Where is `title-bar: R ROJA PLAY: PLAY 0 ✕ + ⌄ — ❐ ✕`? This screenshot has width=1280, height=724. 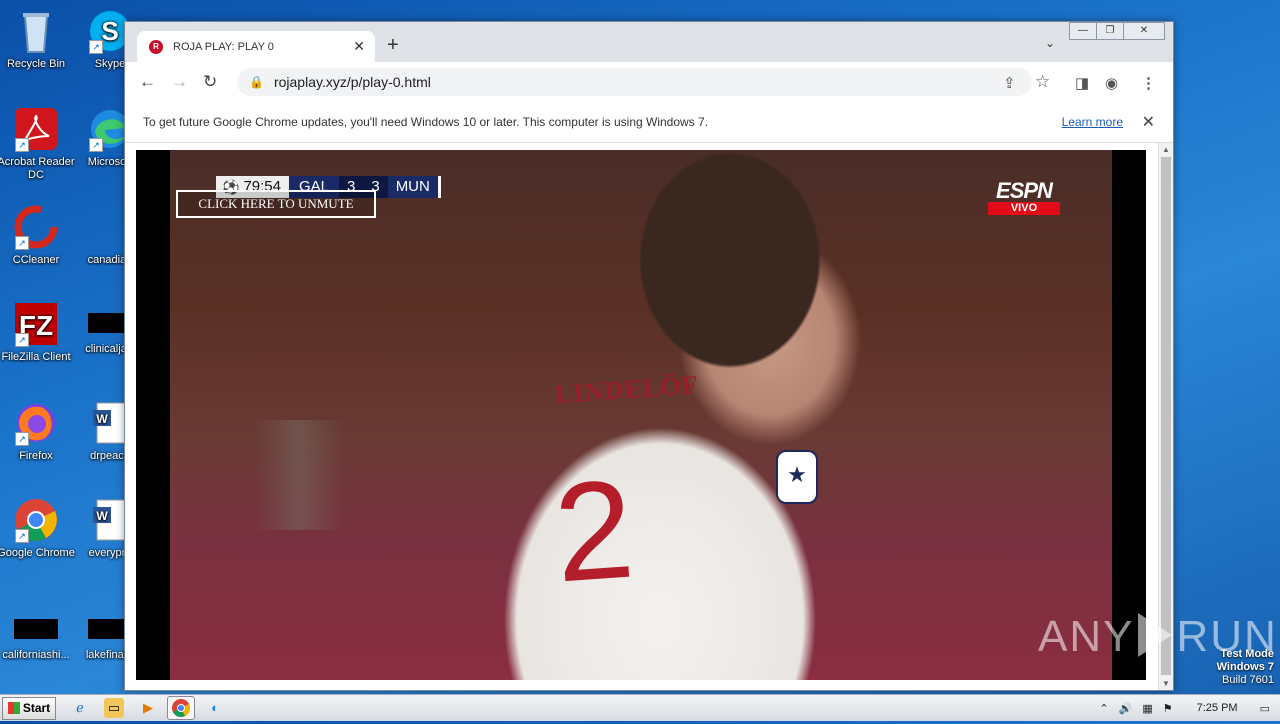 title-bar: R ROJA PLAY: PLAY 0 ✕ + ⌄ — ❐ ✕ is located at coordinates (649, 42).